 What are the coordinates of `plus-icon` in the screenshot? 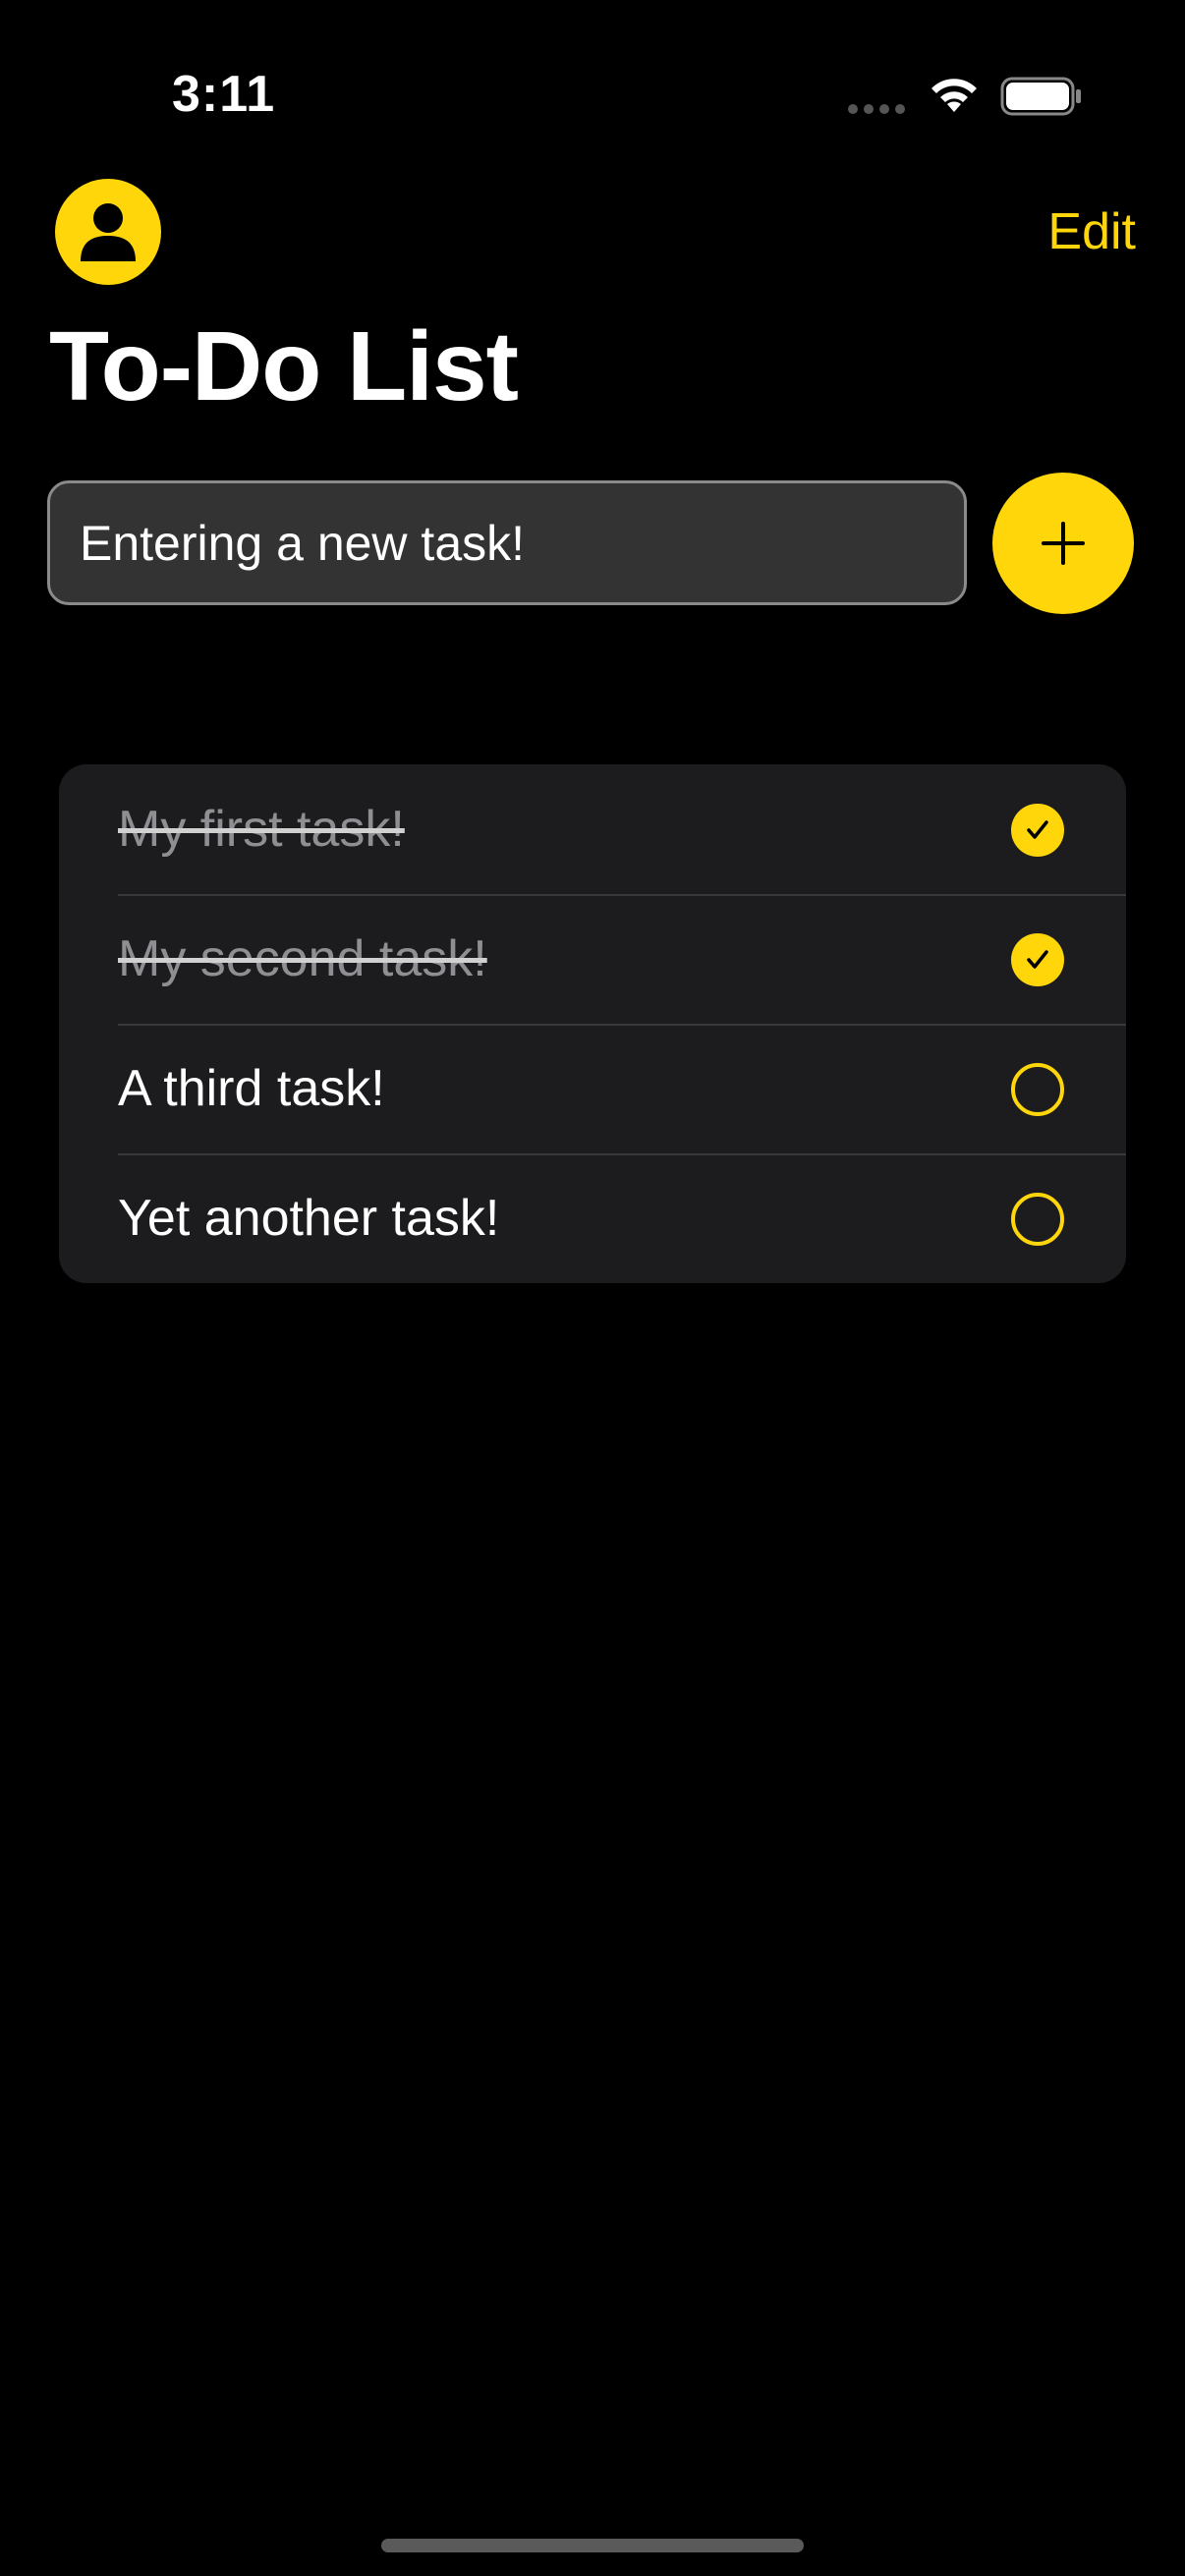 It's located at (1064, 543).